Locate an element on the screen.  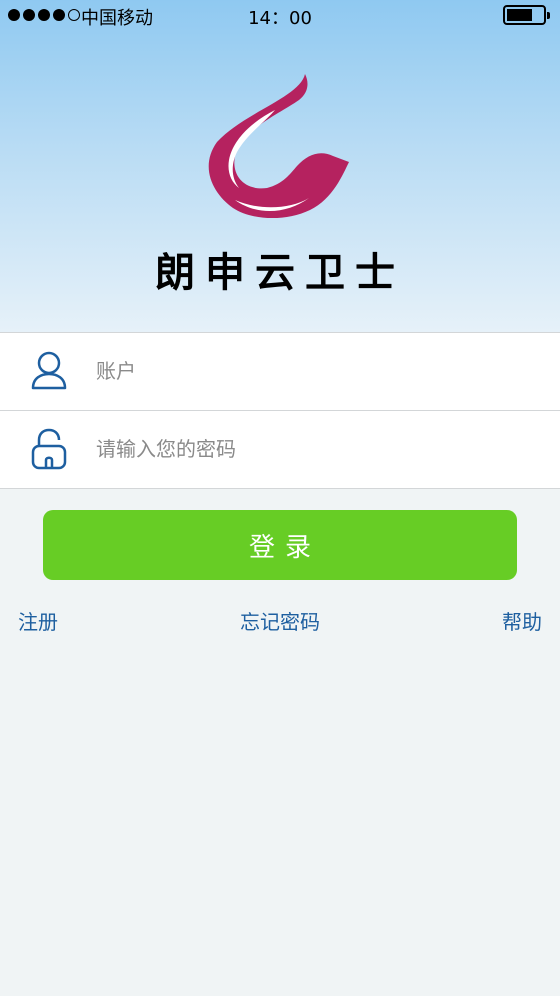
status-time: 14：00 is located at coordinates (280, 18).